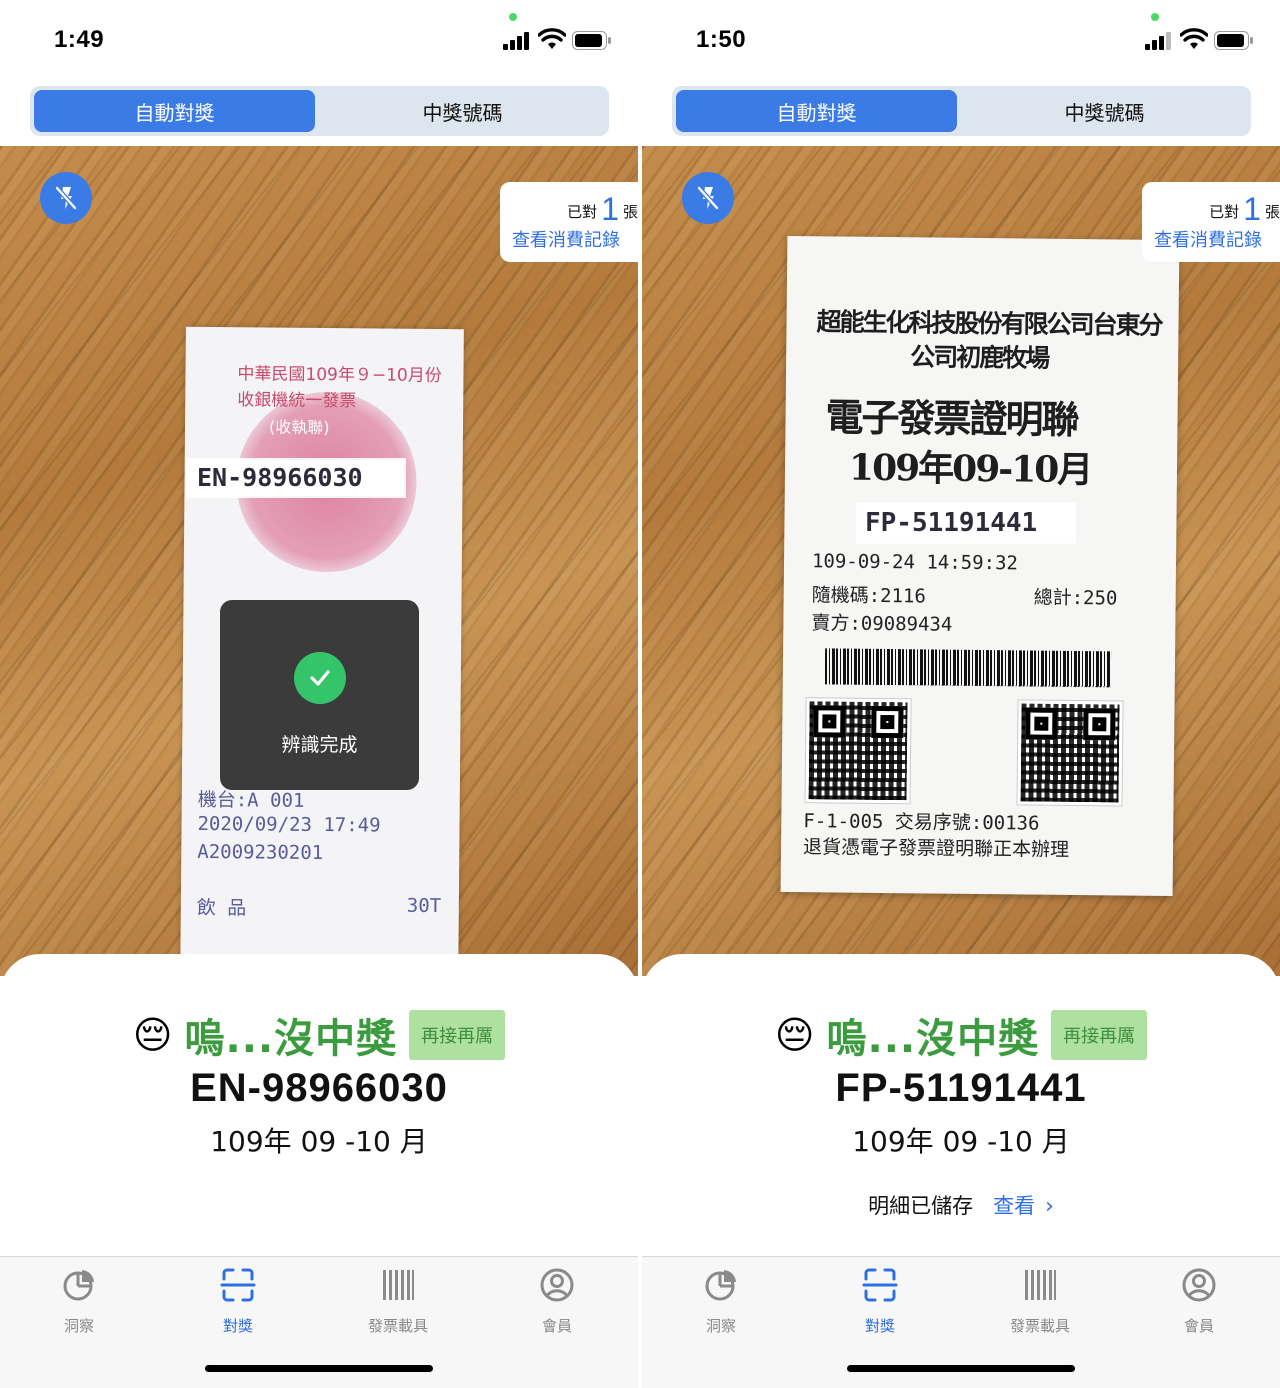 Image resolution: width=1280 pixels, height=1388 pixels. What do you see at coordinates (1070, 753) in the screenshot?
I see `qr-code-right` at bounding box center [1070, 753].